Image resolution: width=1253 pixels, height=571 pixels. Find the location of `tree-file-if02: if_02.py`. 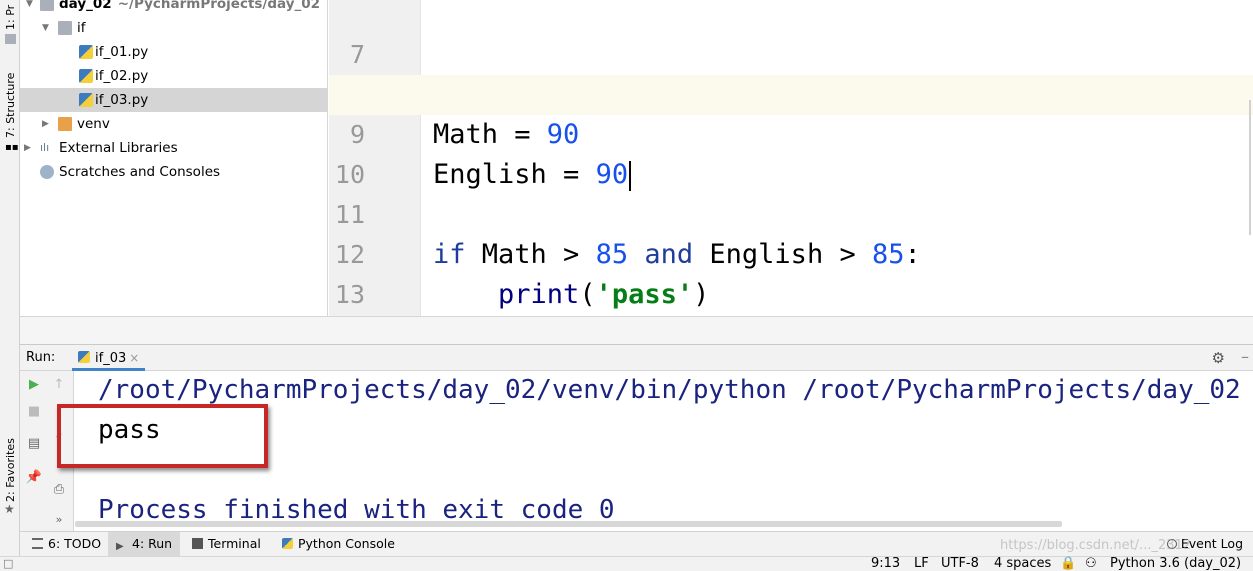

tree-file-if02: if_02.py is located at coordinates (173, 76).